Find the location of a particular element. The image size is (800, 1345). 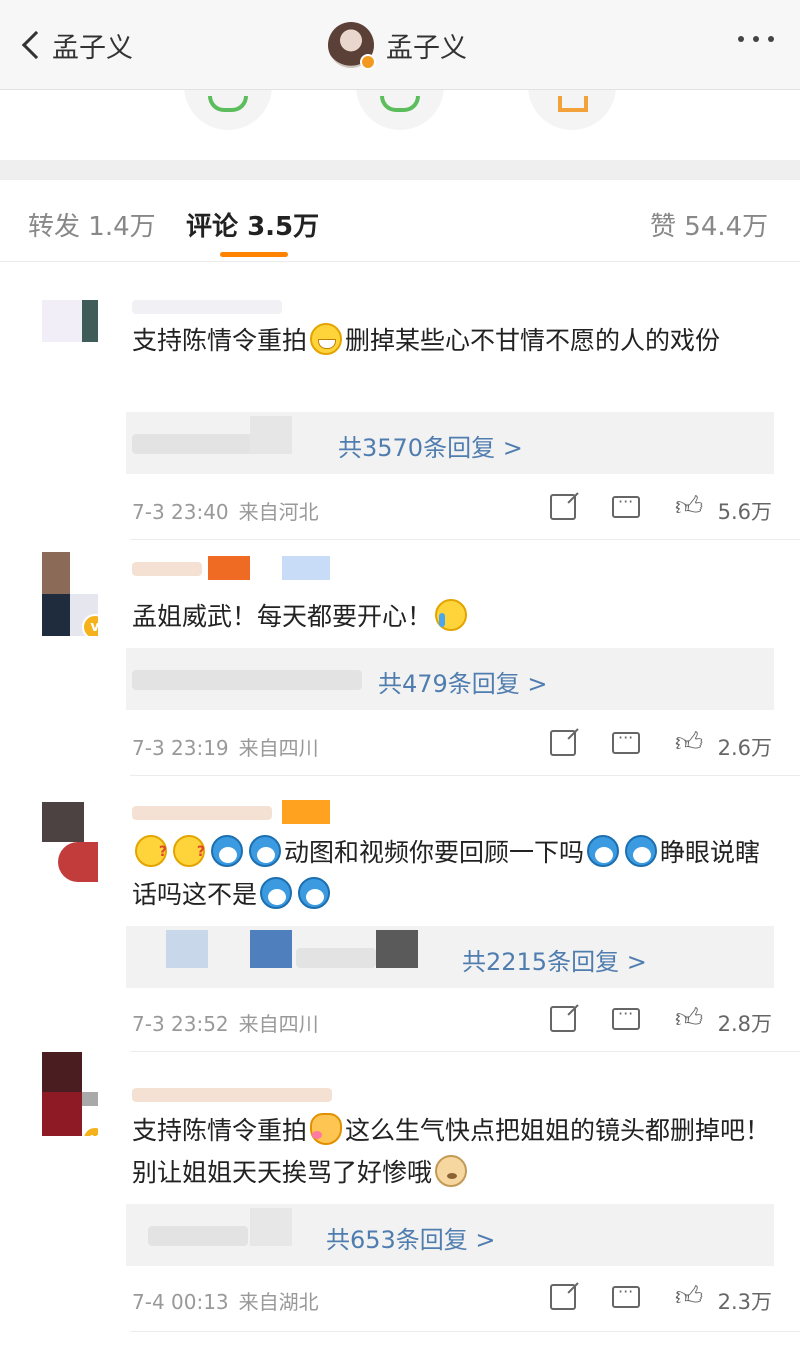

tab-bar: 转发 1.4万 评论 3.5万 赞 54.4万 is located at coordinates (400, 221).